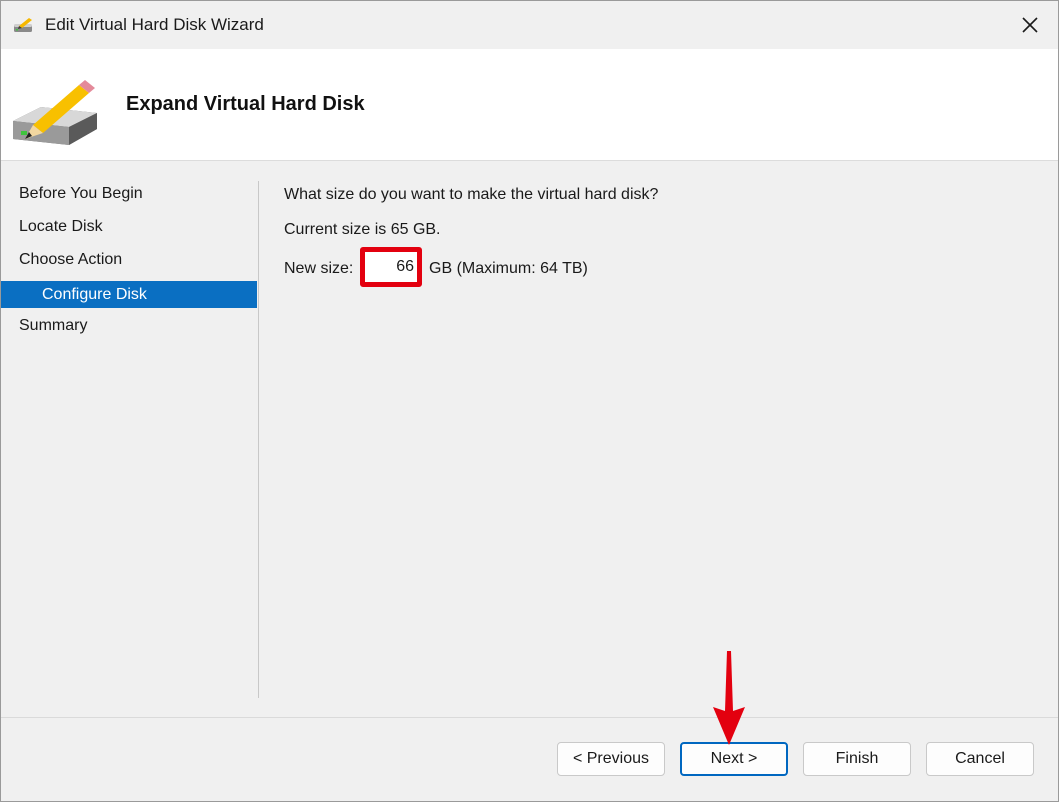 This screenshot has height=802, width=1059. I want to click on new-size-highlight, so click(391, 267).